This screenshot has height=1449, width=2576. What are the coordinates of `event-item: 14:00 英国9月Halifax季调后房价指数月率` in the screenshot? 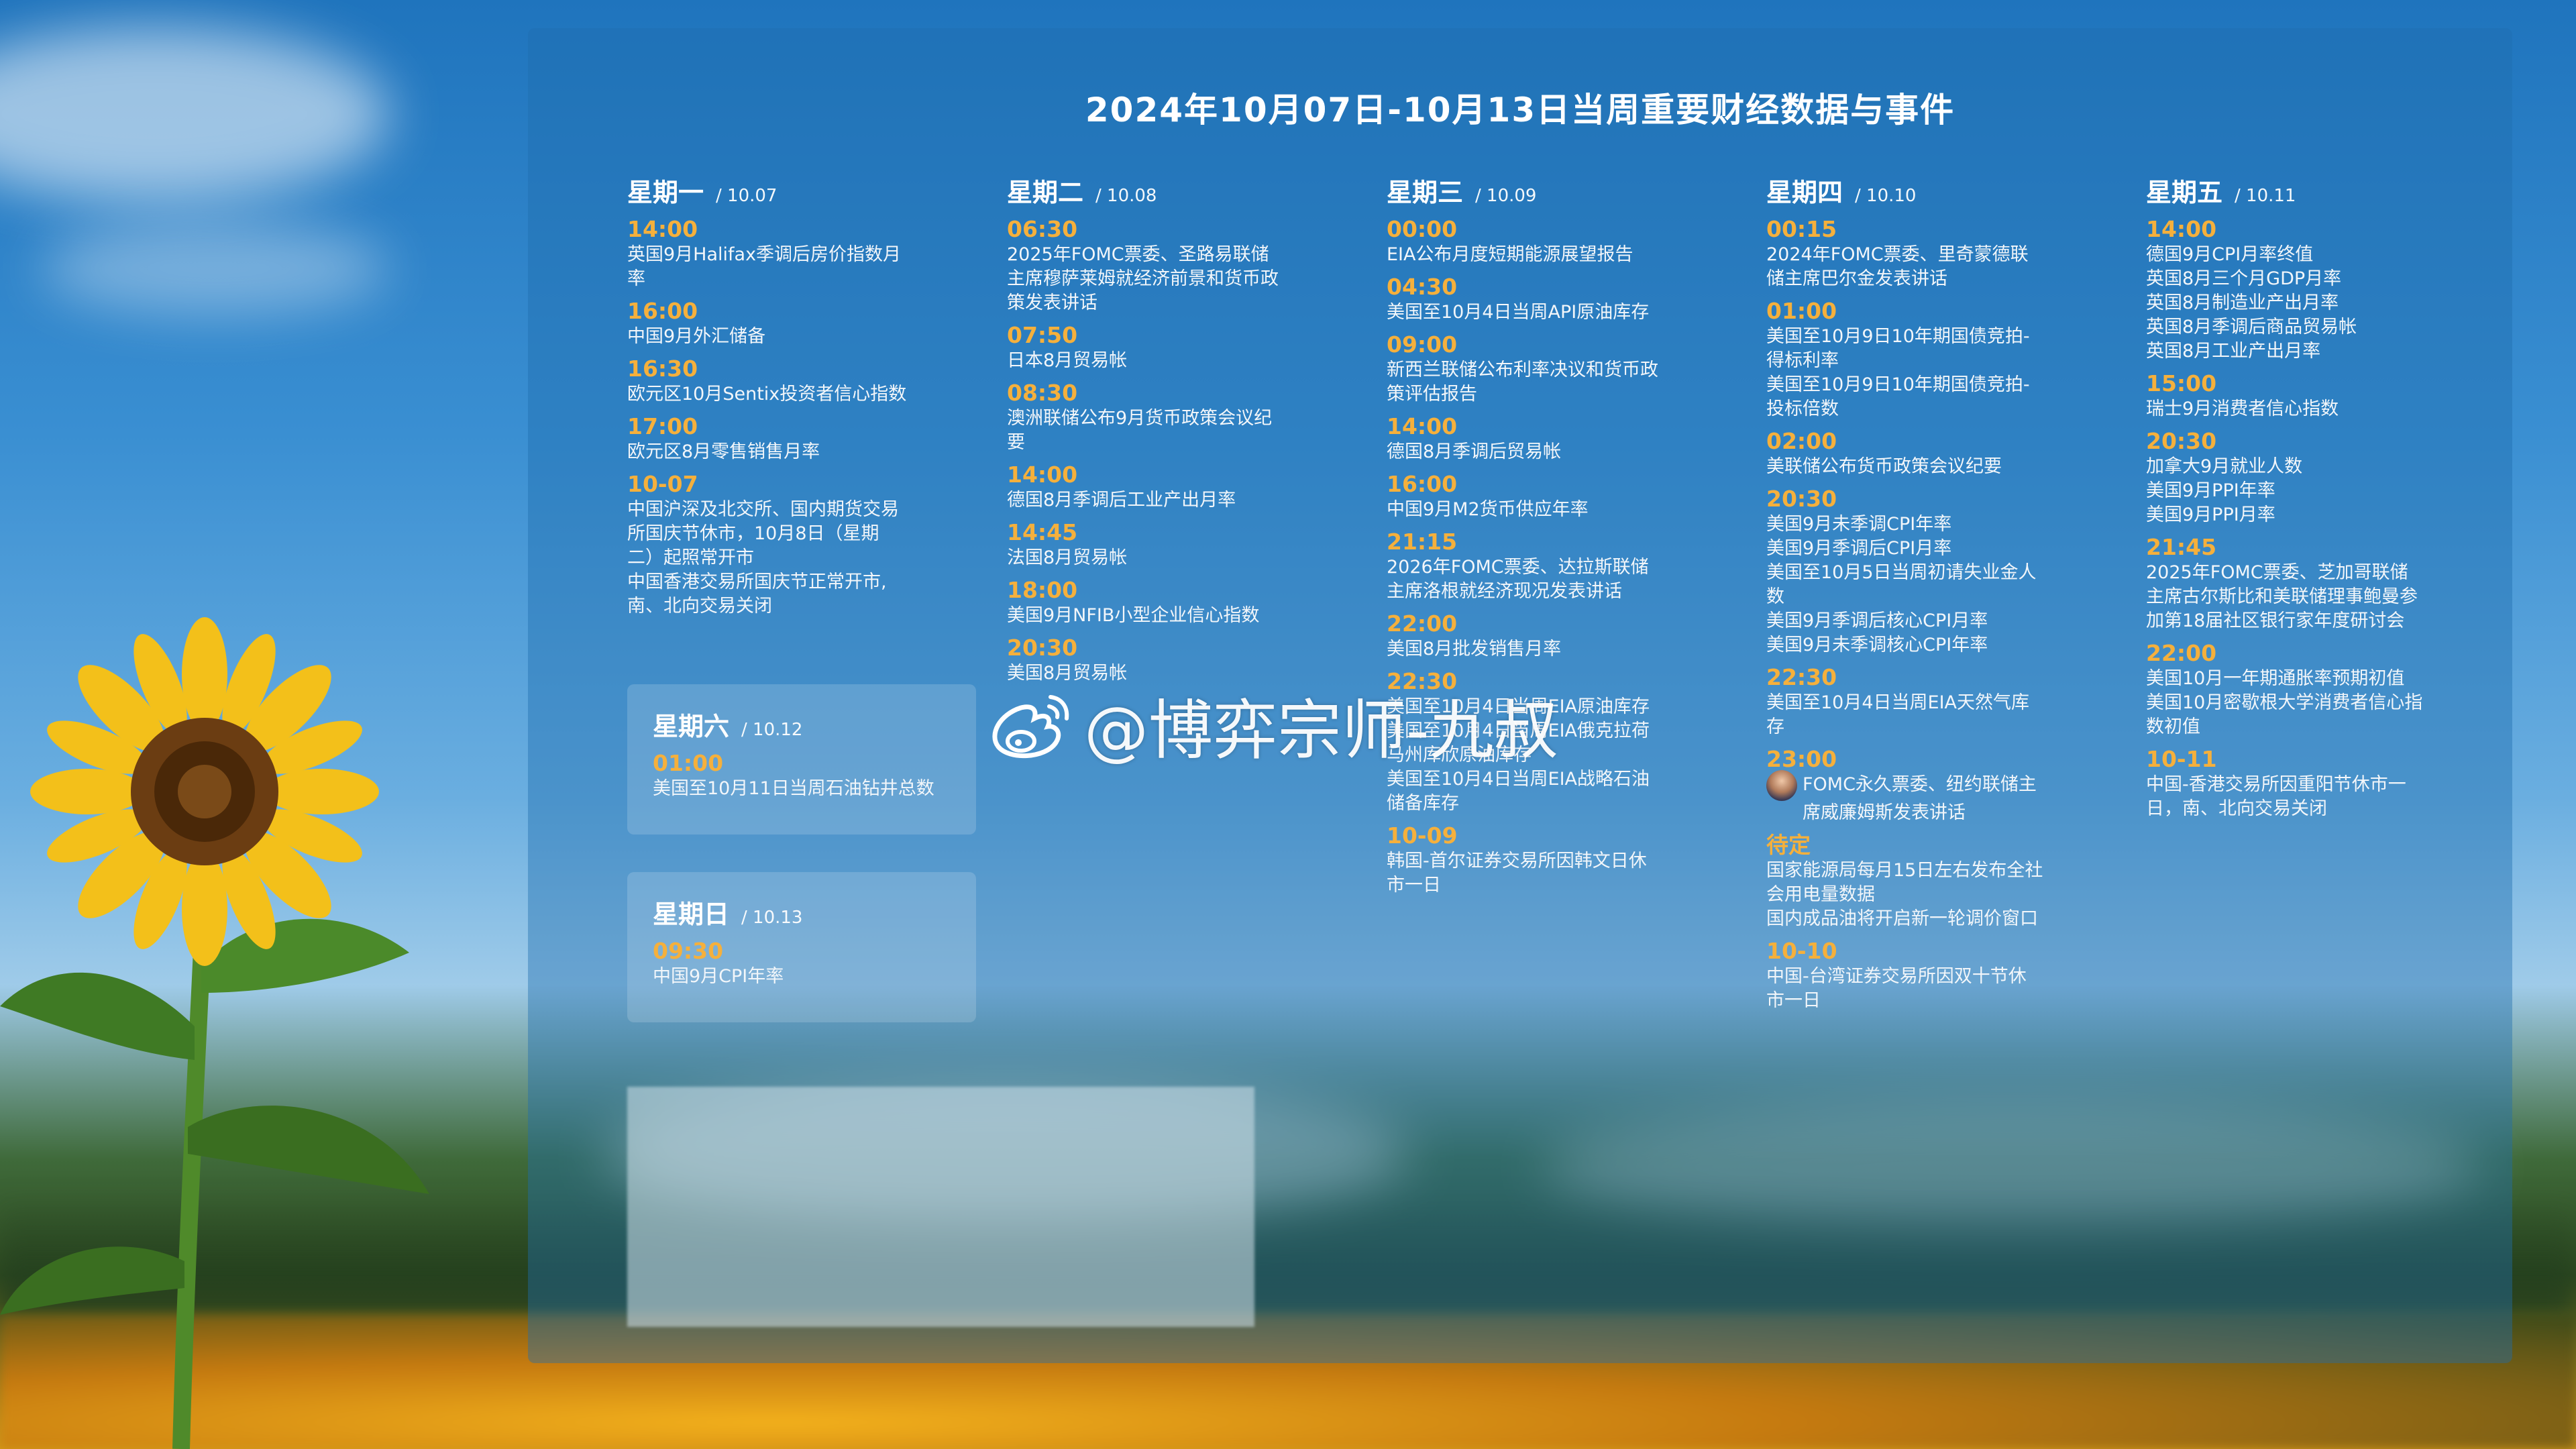 It's located at (801, 253).